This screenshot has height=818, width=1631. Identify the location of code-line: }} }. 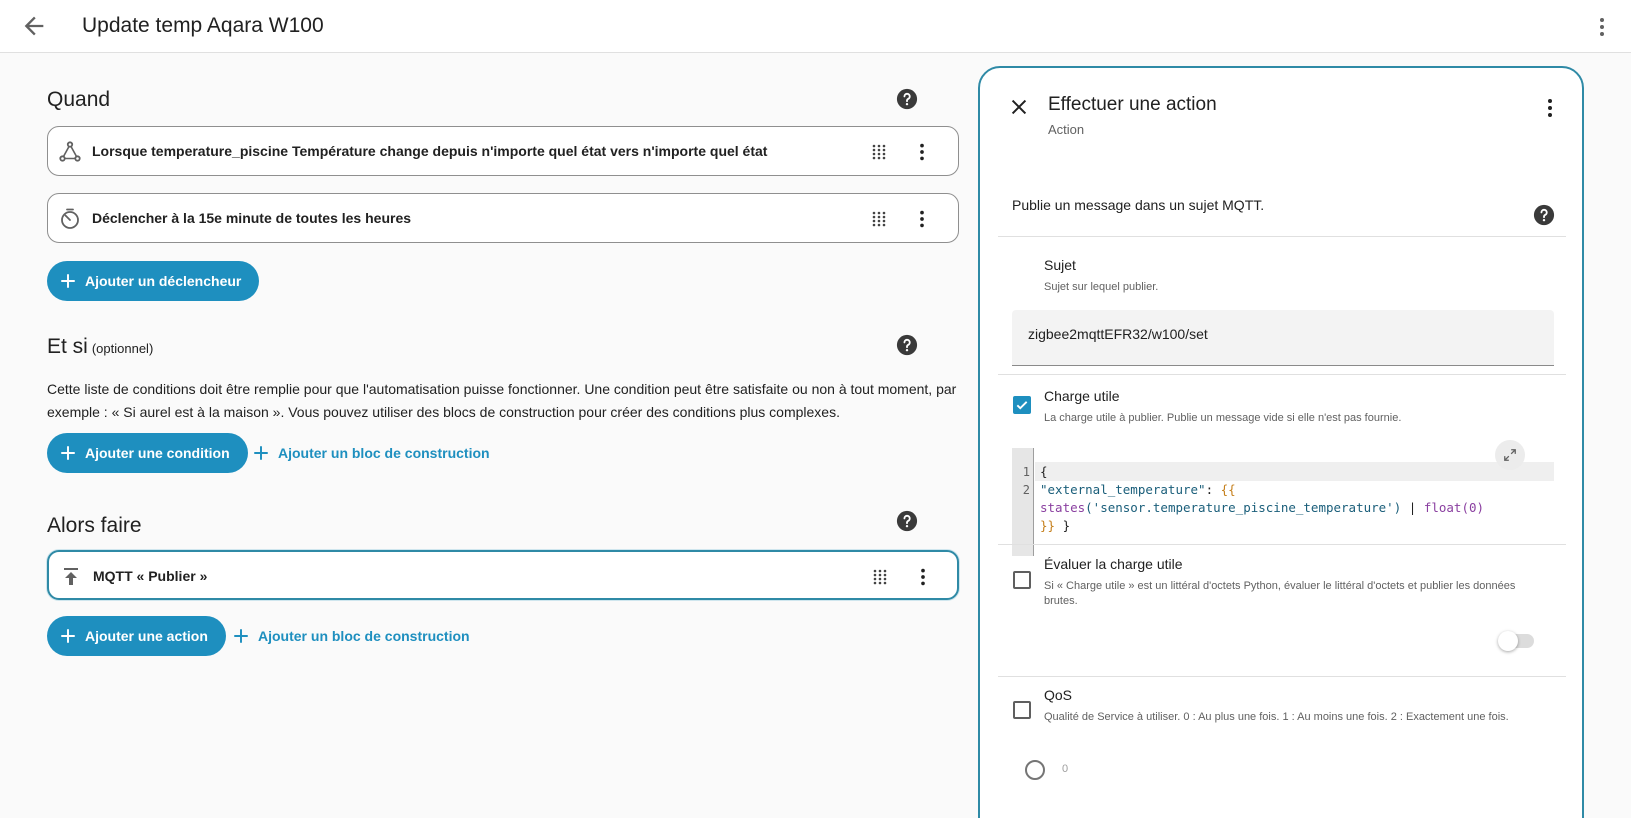
(1055, 525).